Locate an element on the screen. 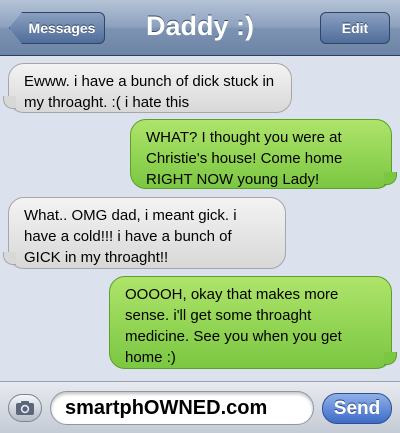 The image size is (400, 433). camera-icon is located at coordinates (25, 408).